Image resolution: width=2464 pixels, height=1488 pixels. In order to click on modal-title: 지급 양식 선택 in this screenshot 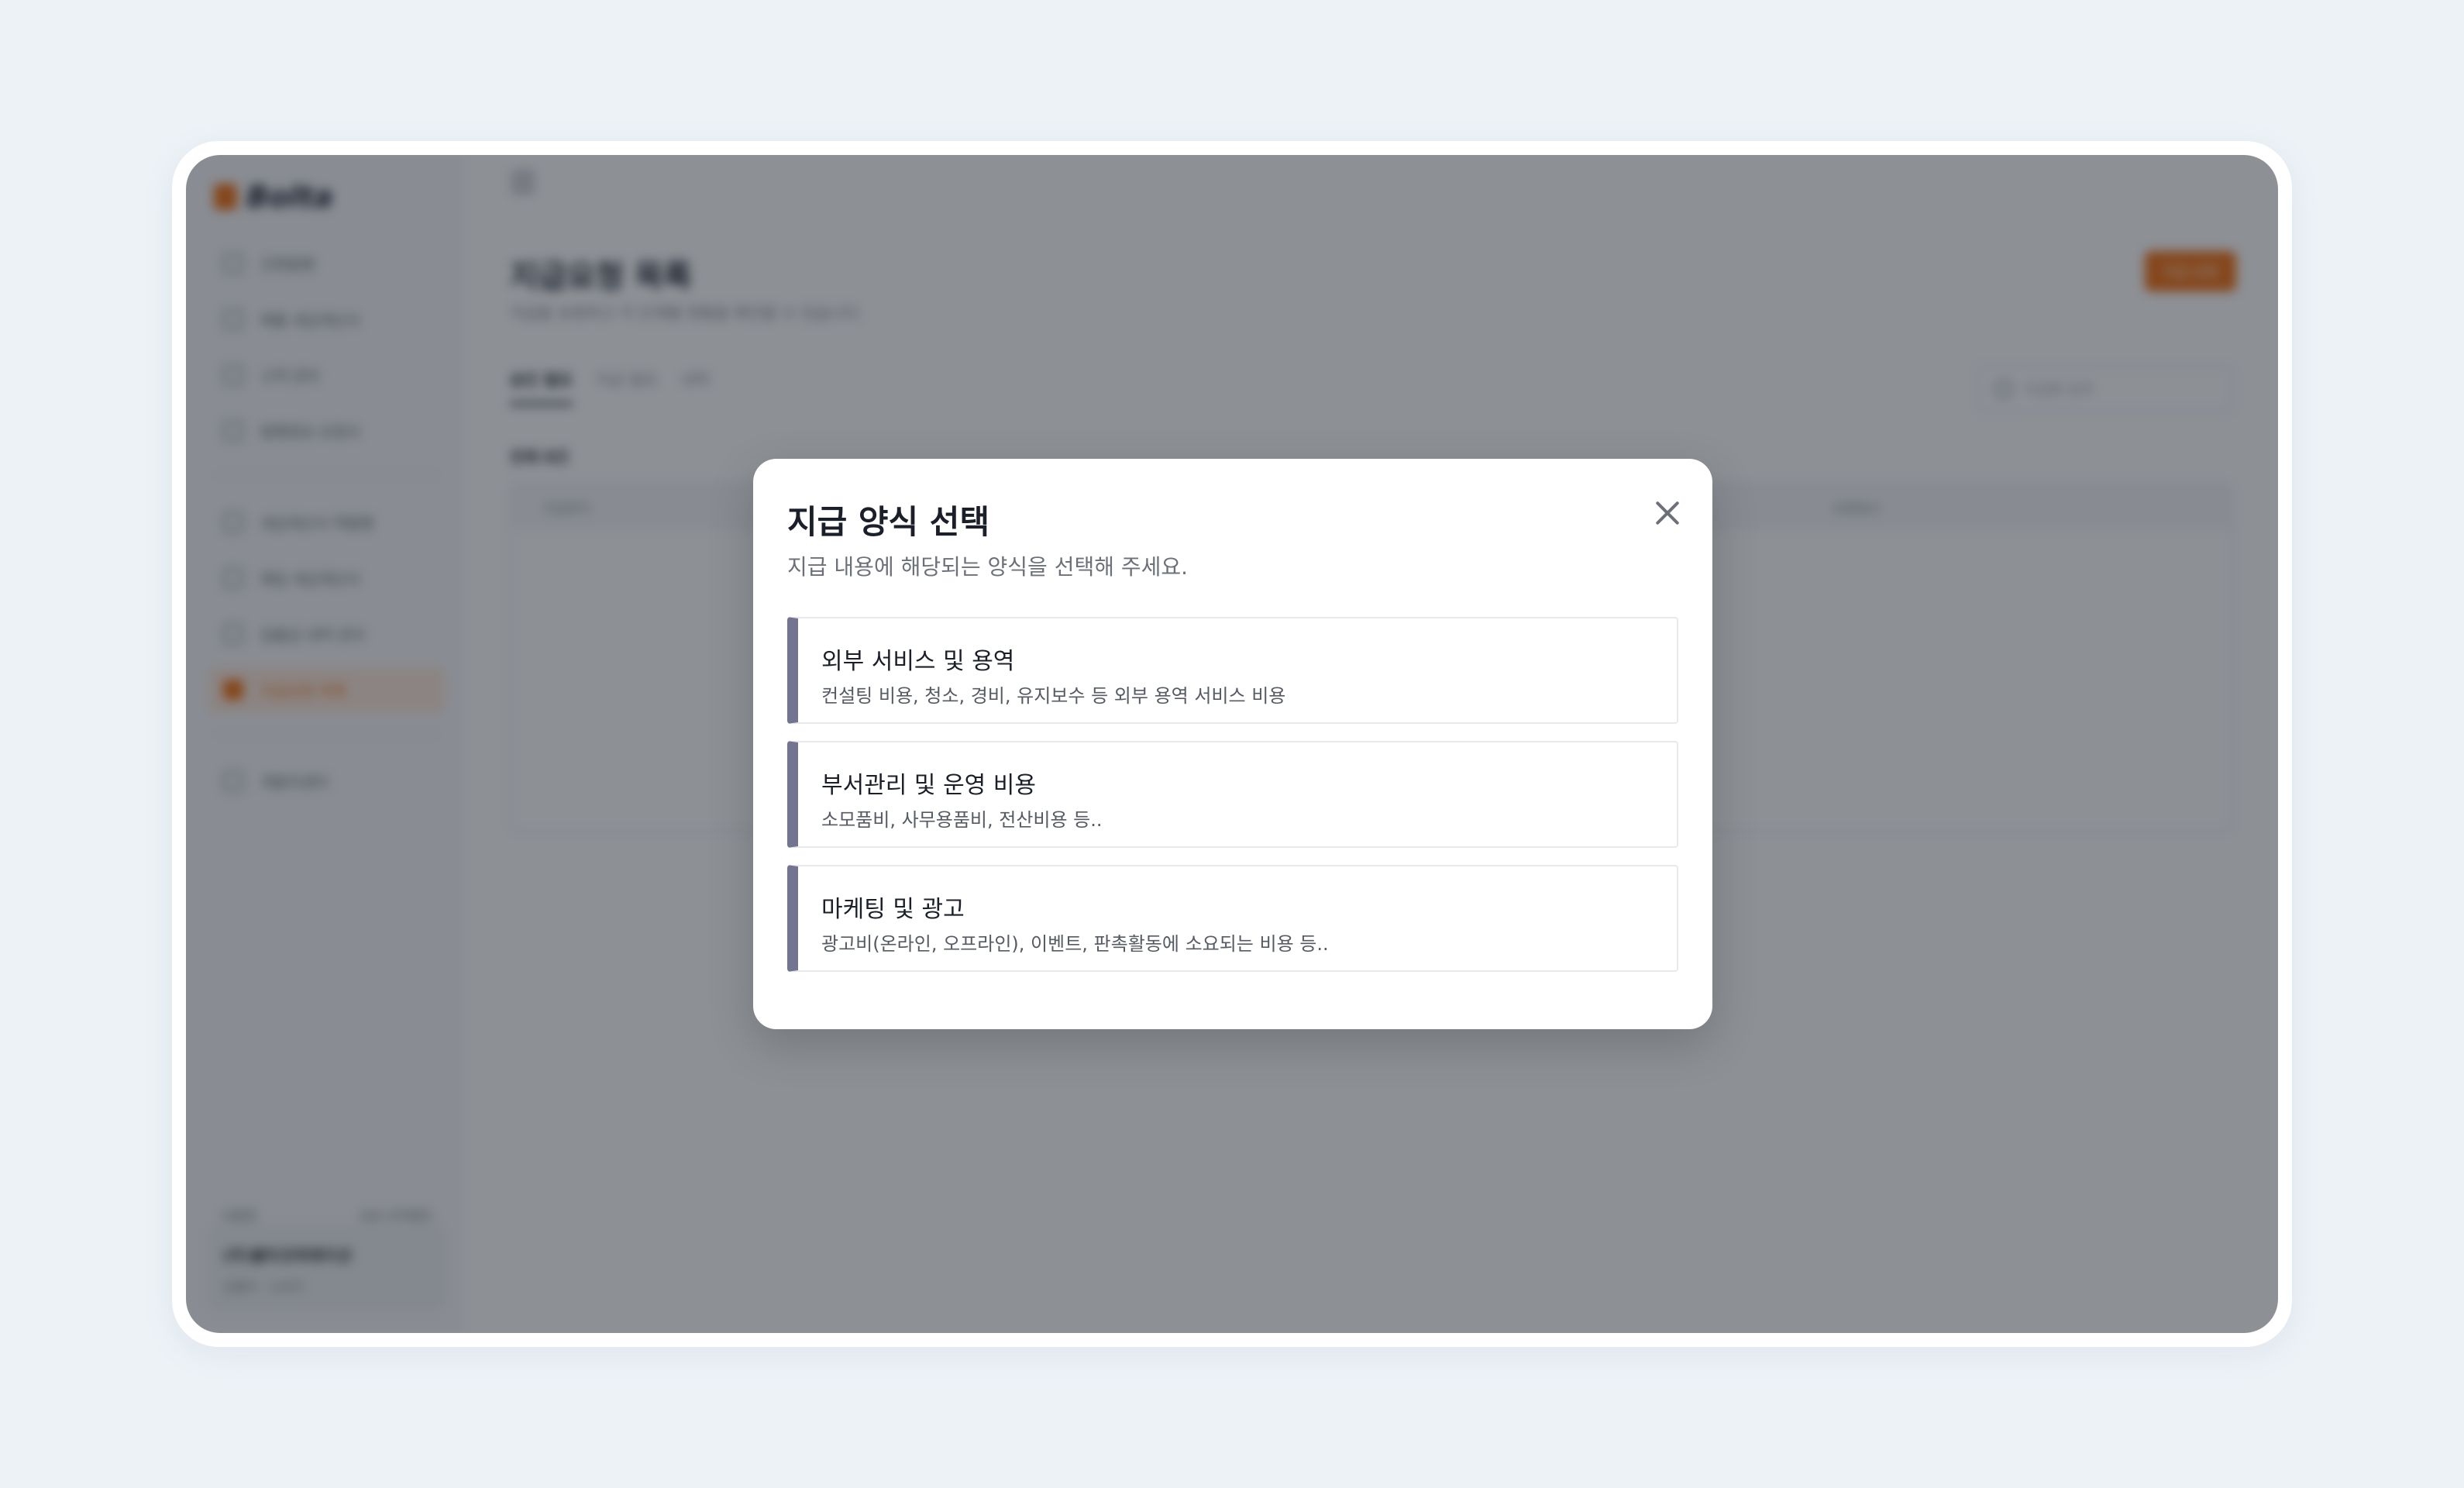, I will do `click(888, 522)`.